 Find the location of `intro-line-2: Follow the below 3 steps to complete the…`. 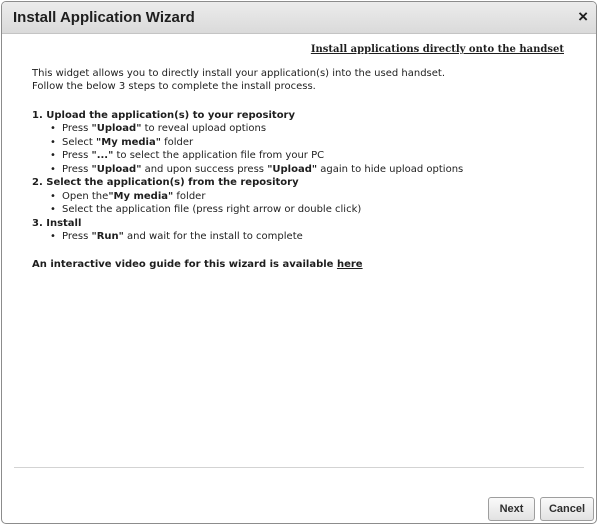

intro-line-2: Follow the below 3 steps to complete the… is located at coordinates (174, 86).